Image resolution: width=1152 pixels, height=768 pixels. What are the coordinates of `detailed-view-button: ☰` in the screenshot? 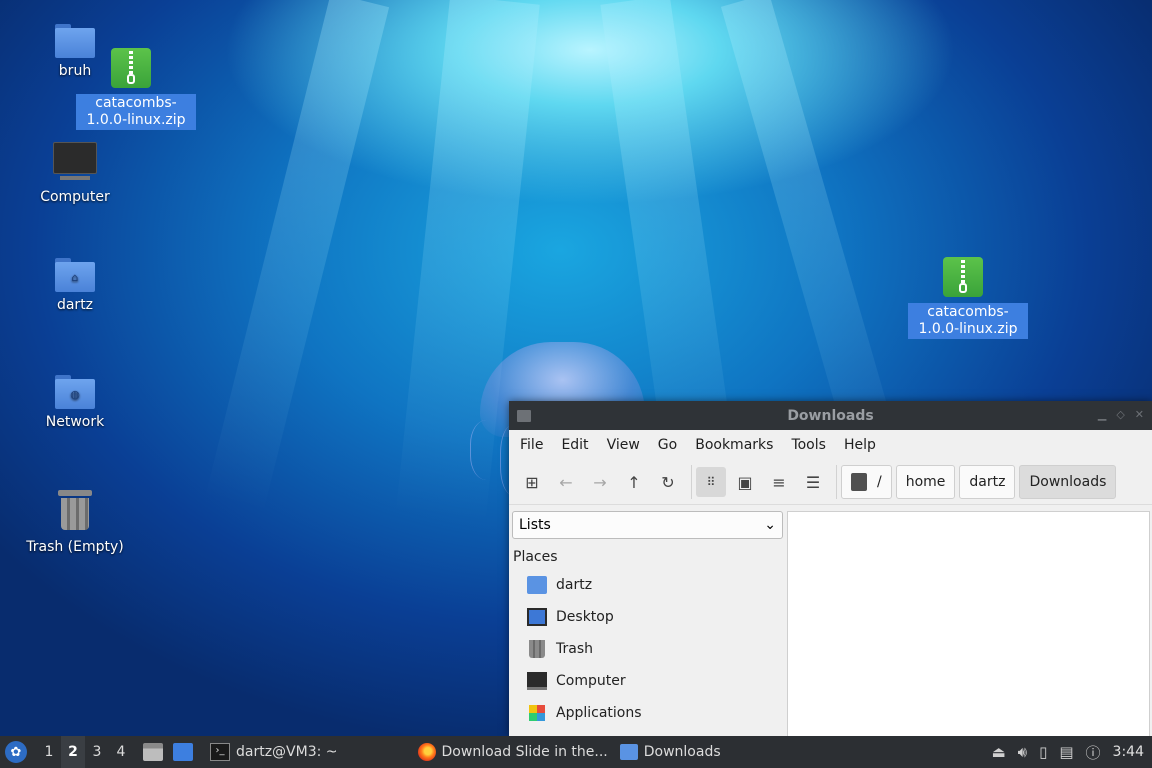 It's located at (813, 482).